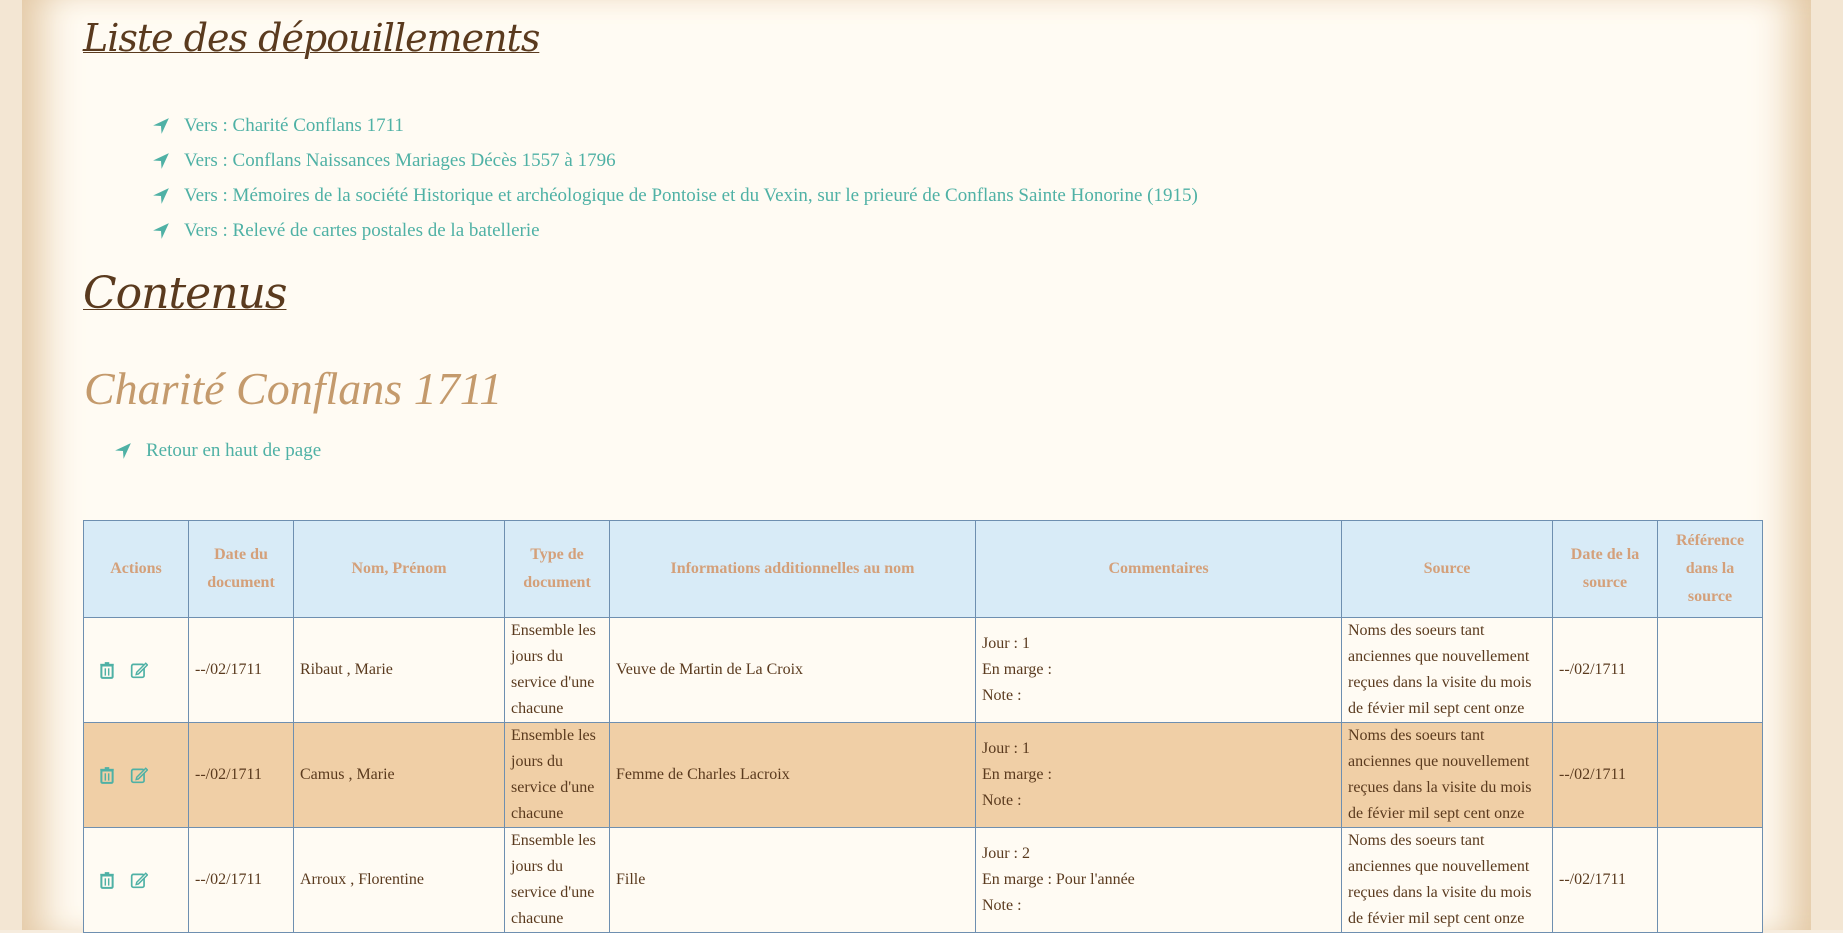  I want to click on name-cell: Ribaut , Marie, so click(399, 670).